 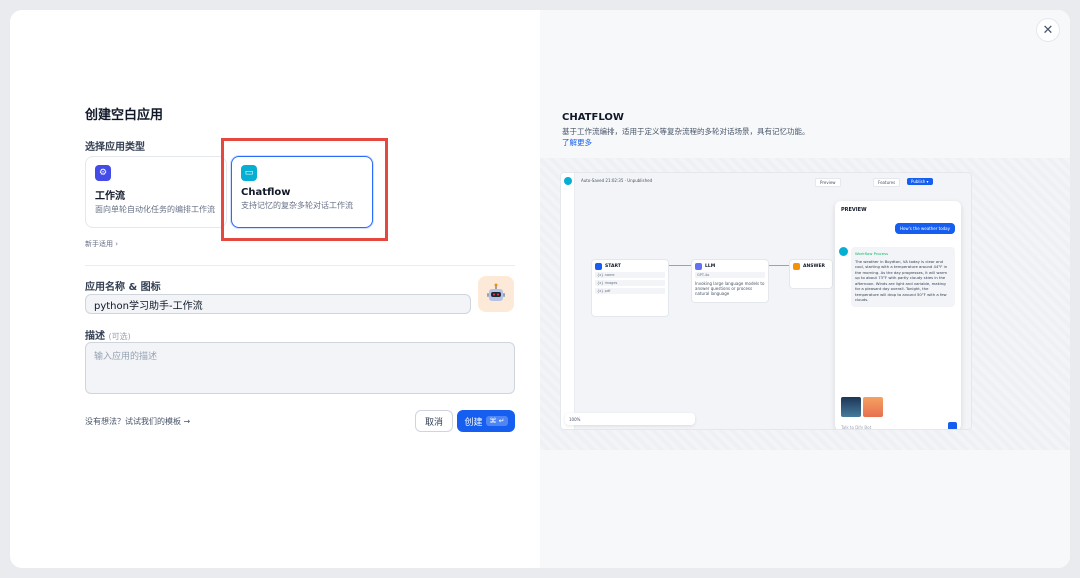 I want to click on mini-features-button: Features, so click(x=887, y=182).